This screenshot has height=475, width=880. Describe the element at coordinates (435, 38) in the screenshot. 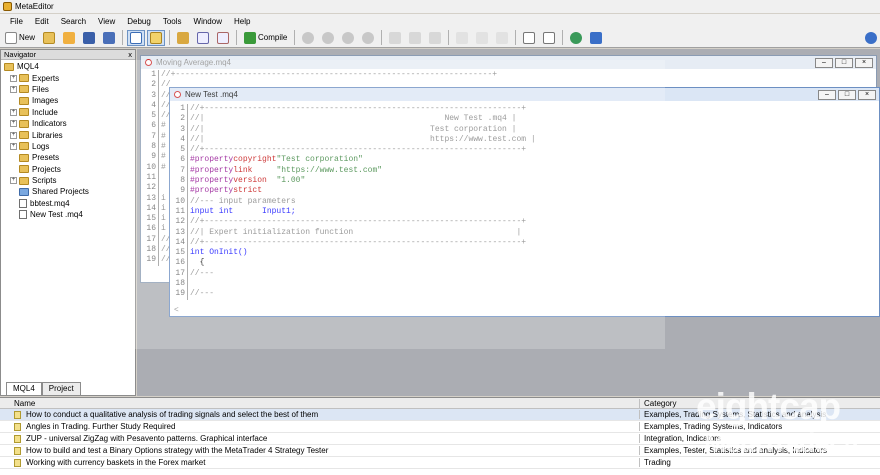

I see `step-out-button` at that location.